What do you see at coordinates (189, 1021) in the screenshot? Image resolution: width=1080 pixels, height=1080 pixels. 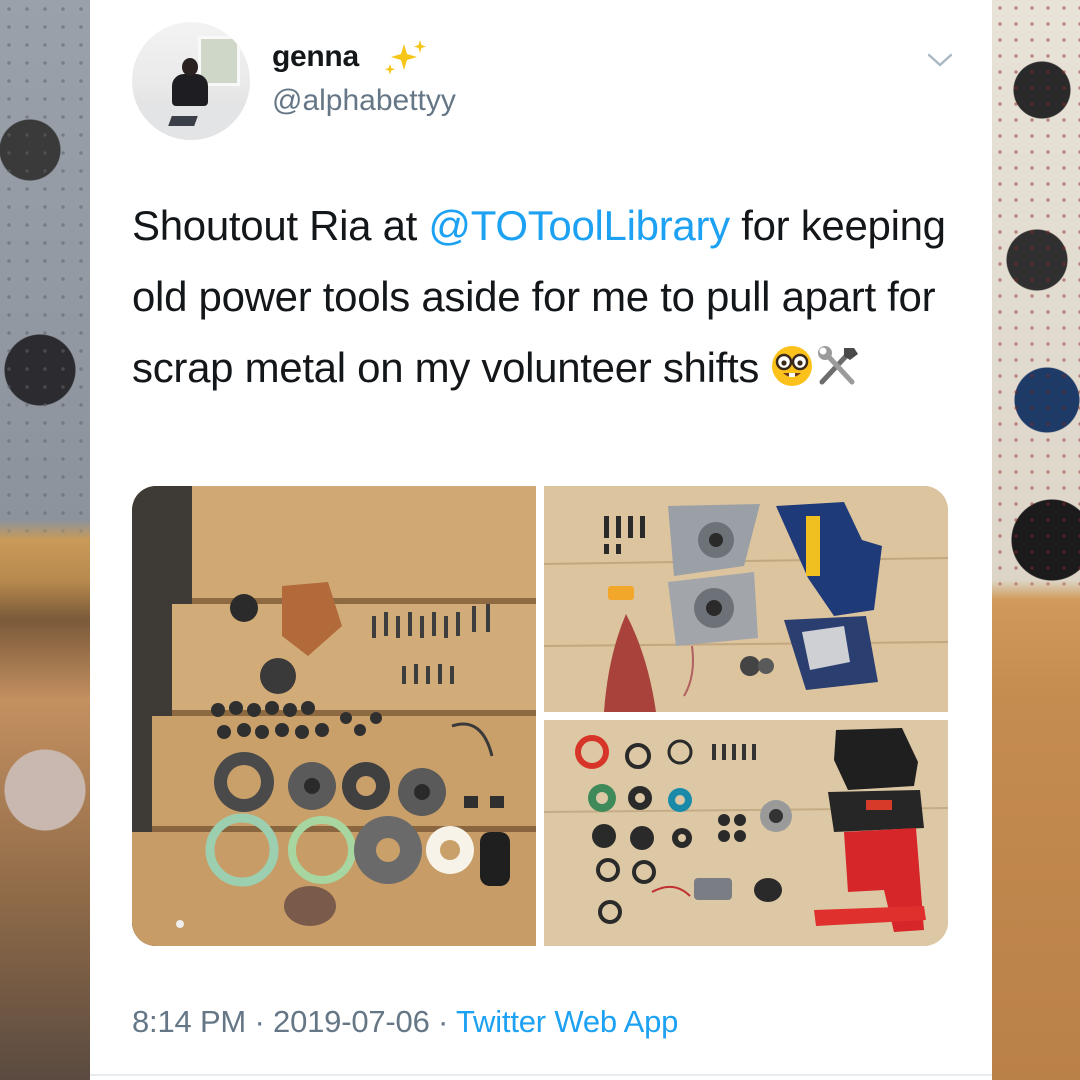 I see `tweet-time: 8:14 PM` at bounding box center [189, 1021].